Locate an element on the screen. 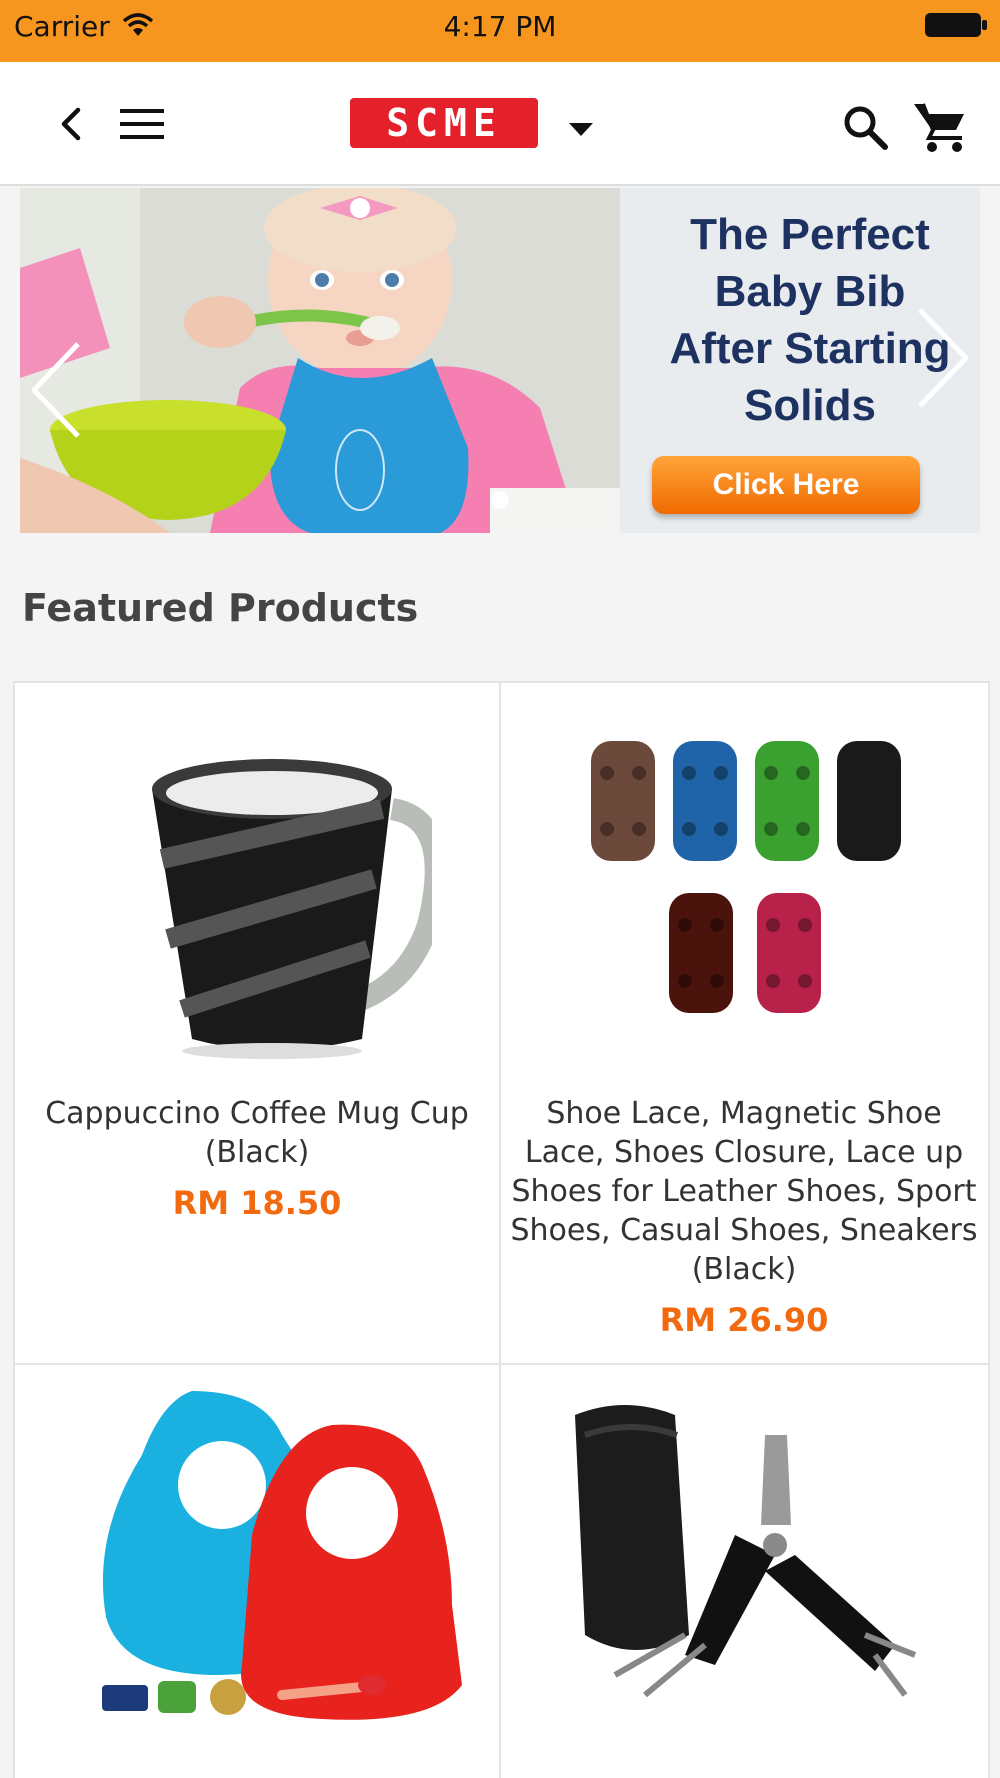 The width and height of the screenshot is (1000, 1778). chevron-left-icon is located at coordinates (58, 390).